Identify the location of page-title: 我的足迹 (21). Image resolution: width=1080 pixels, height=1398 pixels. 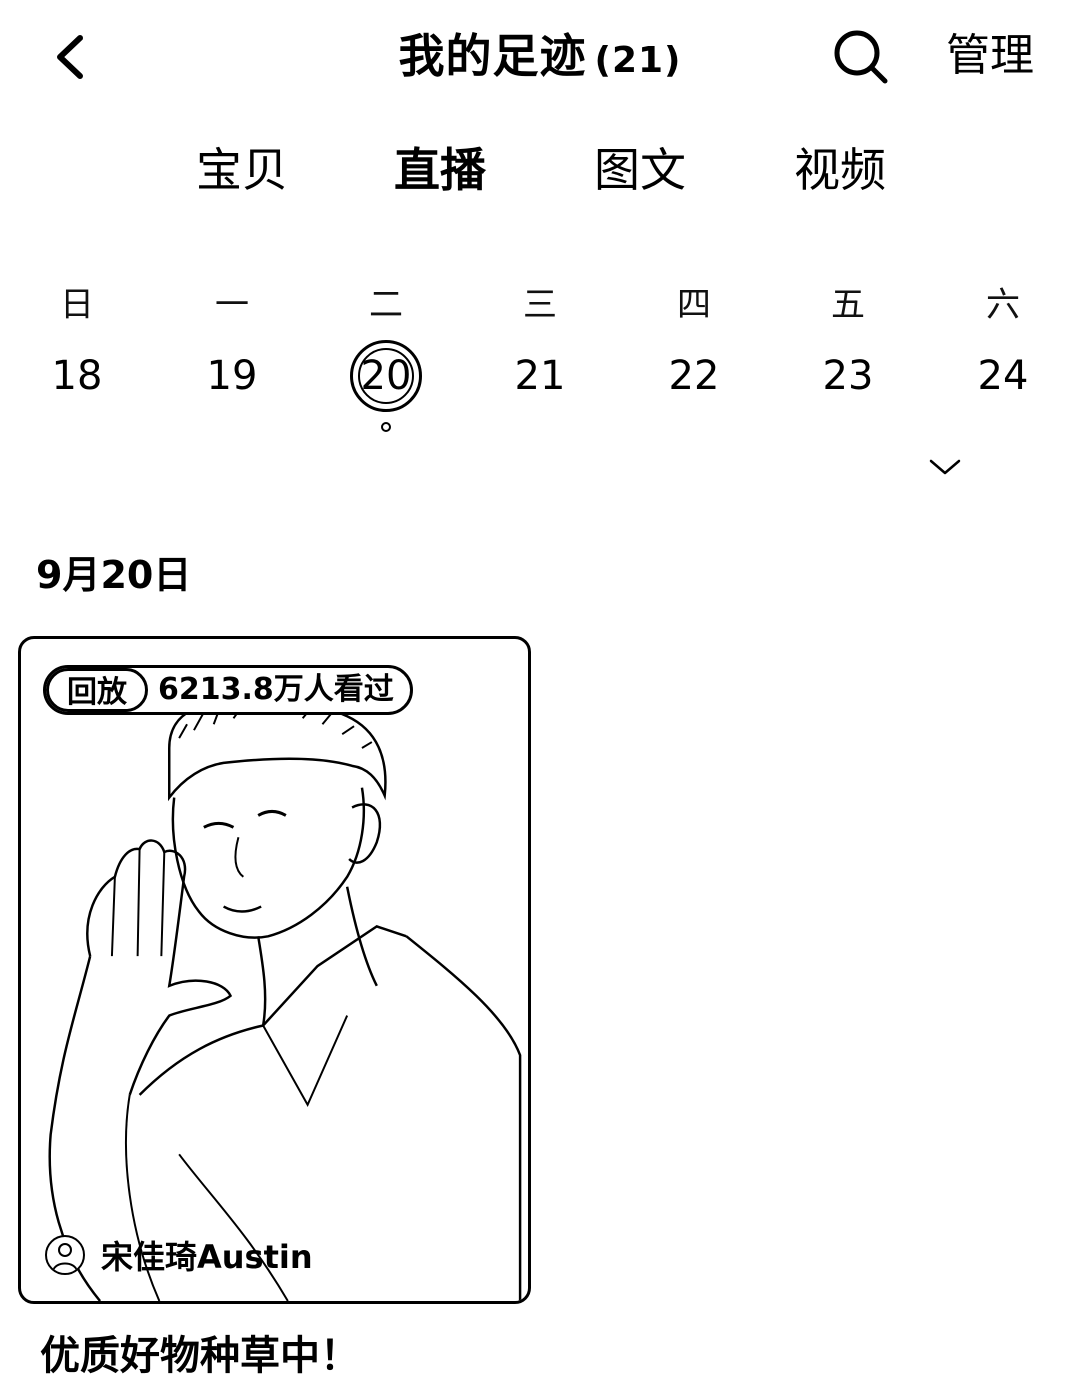
(540, 56).